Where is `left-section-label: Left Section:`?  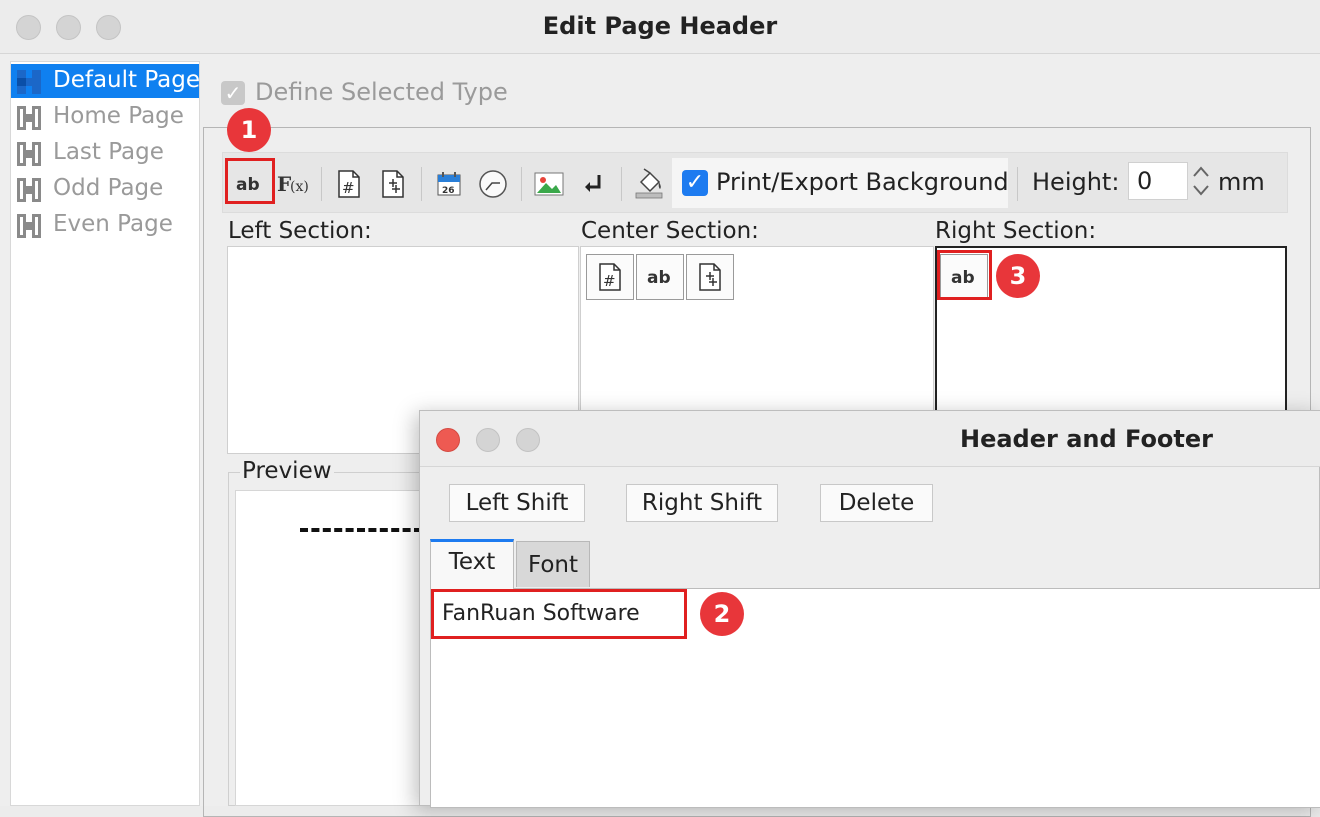
left-section-label: Left Section: is located at coordinates (300, 231).